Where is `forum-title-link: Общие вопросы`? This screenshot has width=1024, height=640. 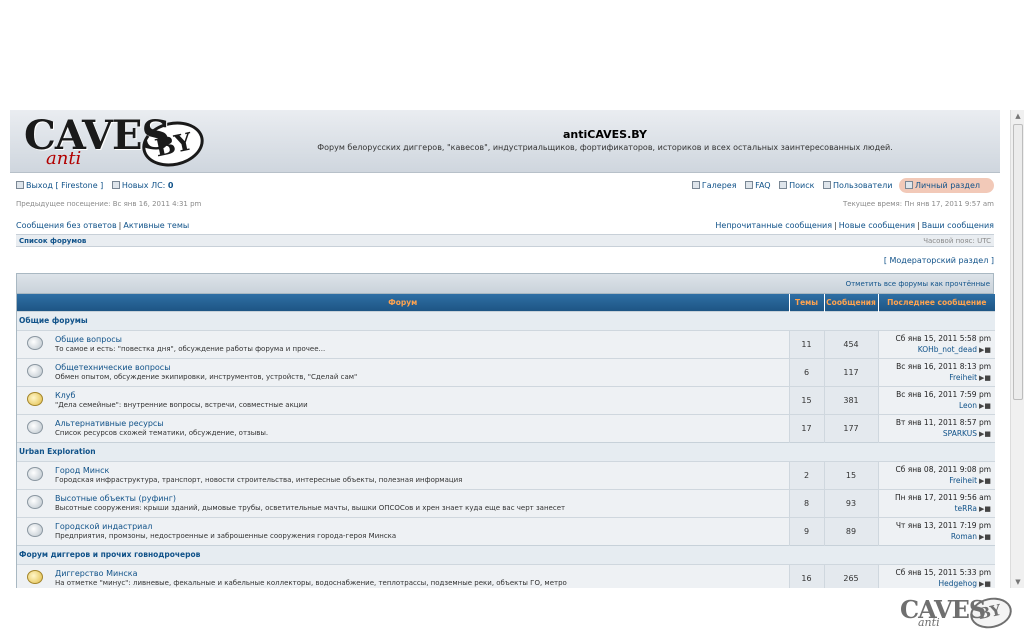 forum-title-link: Общие вопросы is located at coordinates (422, 339).